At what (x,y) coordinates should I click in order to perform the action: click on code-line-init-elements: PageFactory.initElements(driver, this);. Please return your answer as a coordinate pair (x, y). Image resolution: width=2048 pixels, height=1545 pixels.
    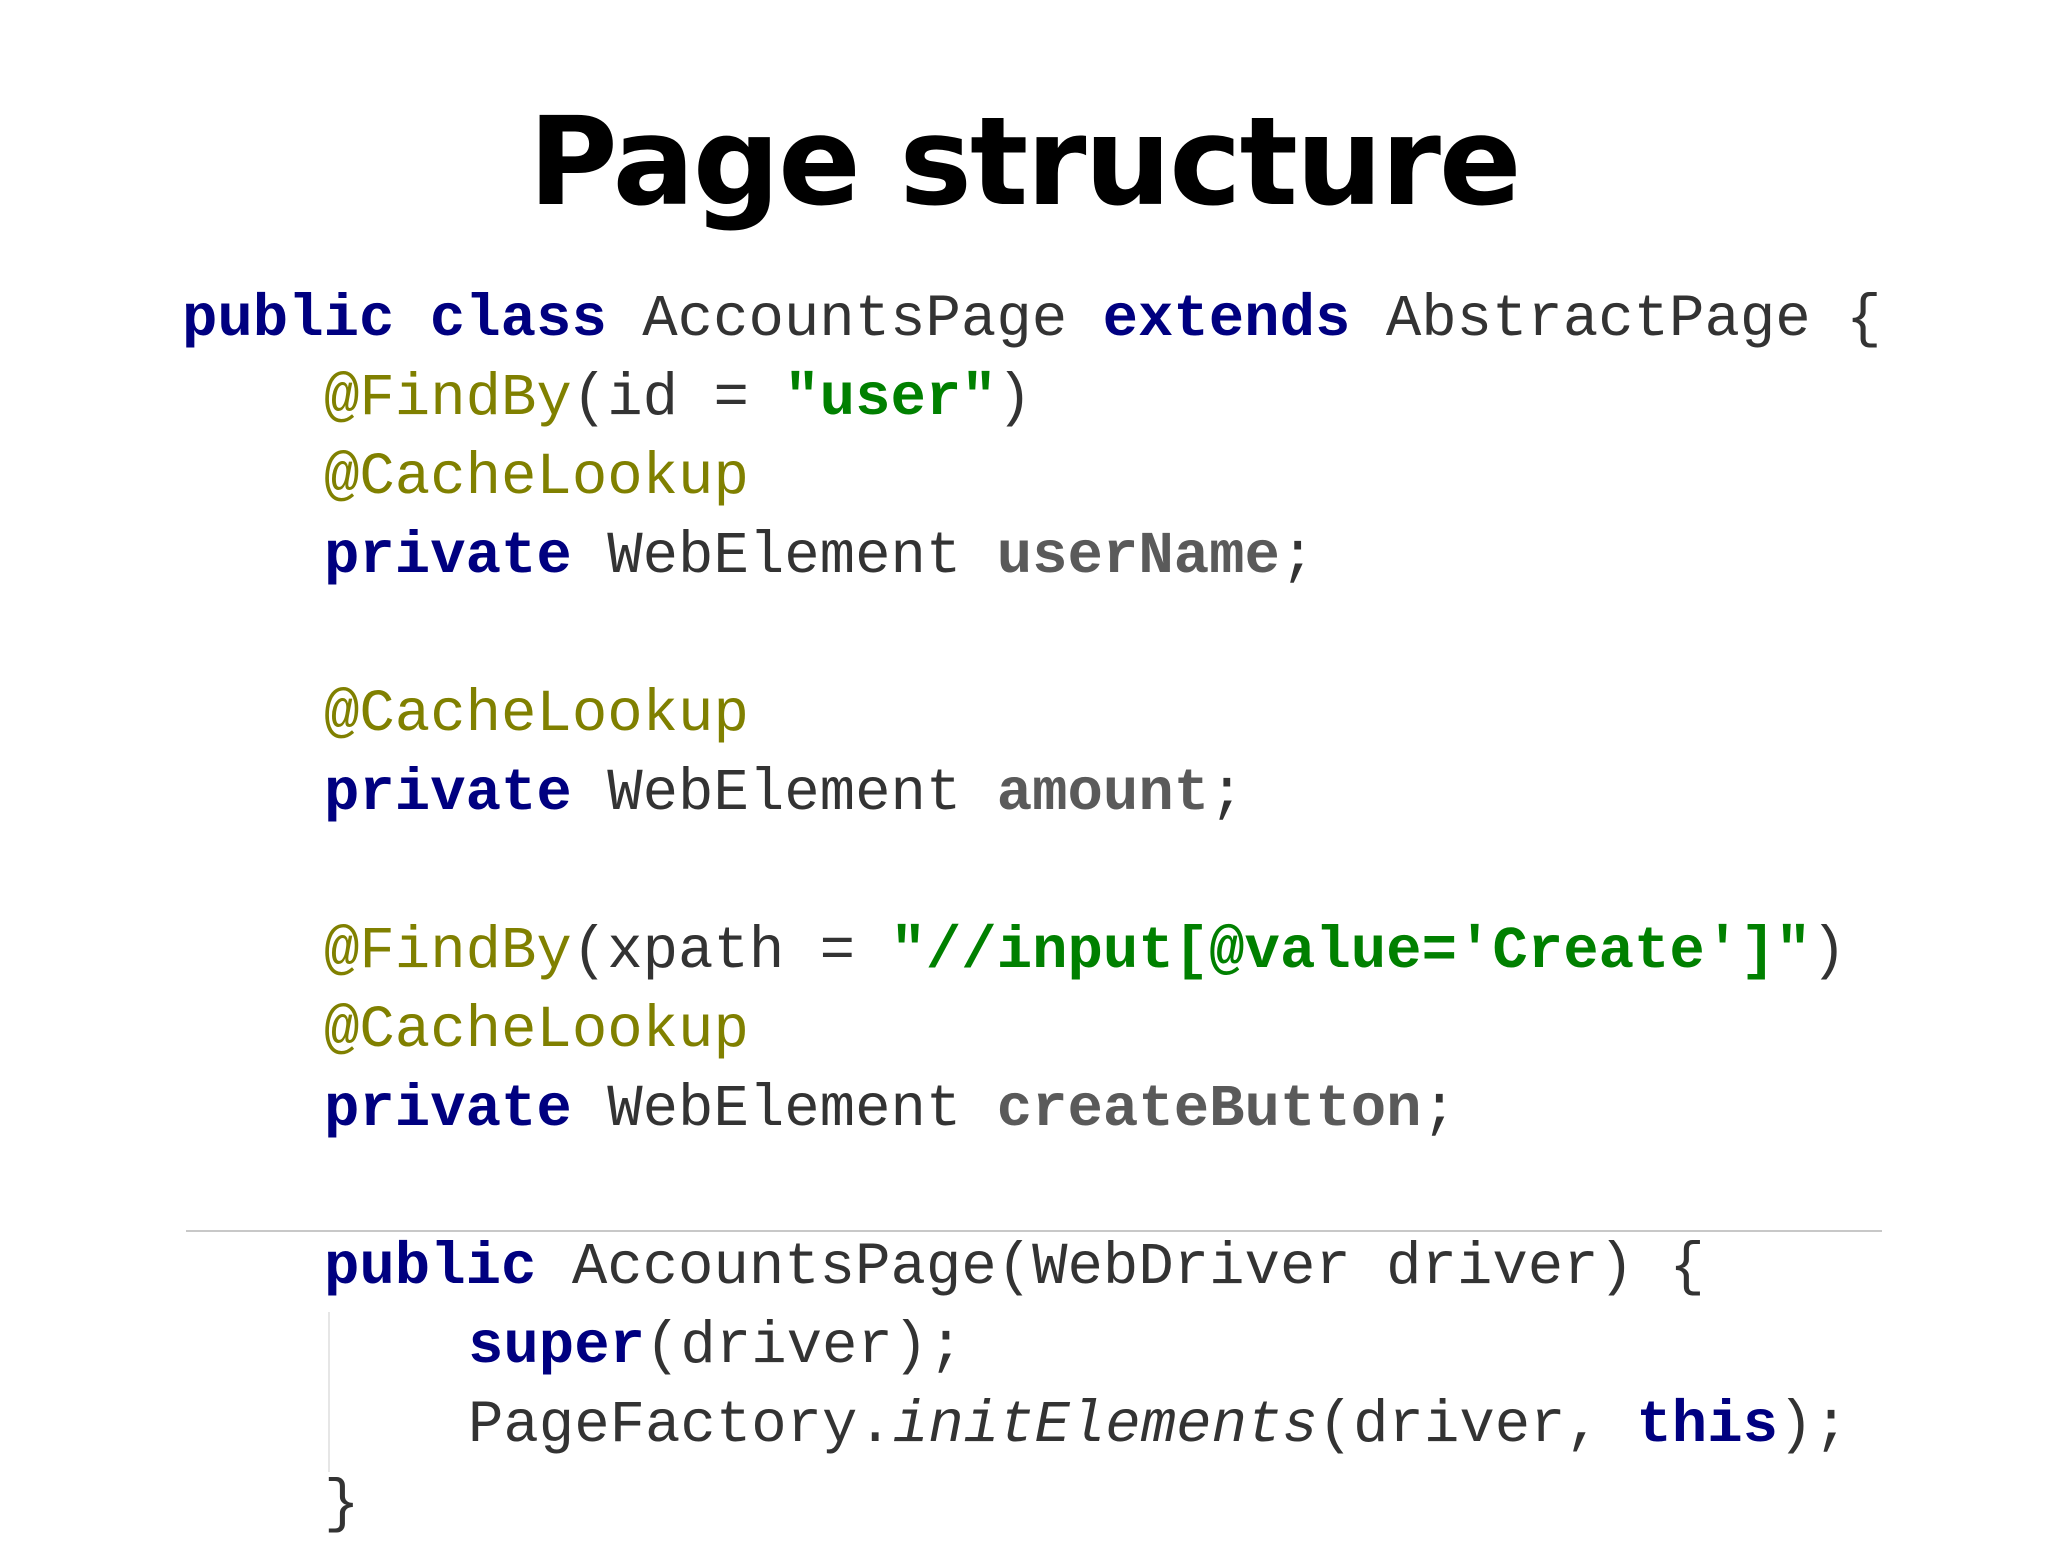
    Looking at the image, I should click on (1158, 1426).